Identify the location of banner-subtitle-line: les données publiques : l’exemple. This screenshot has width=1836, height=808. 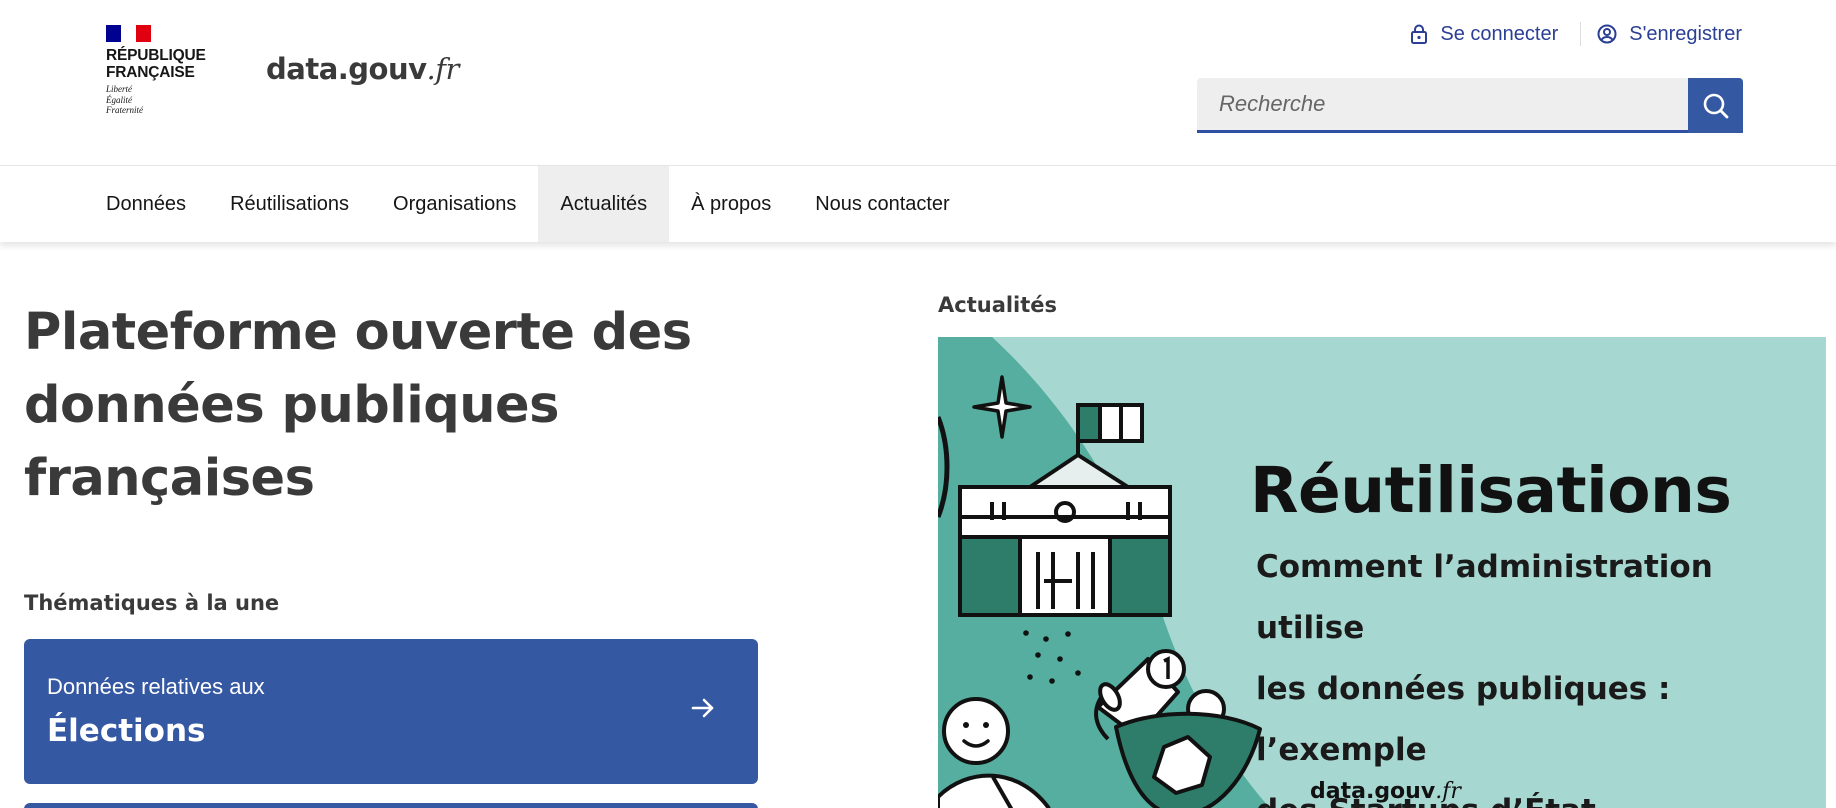
(1463, 719).